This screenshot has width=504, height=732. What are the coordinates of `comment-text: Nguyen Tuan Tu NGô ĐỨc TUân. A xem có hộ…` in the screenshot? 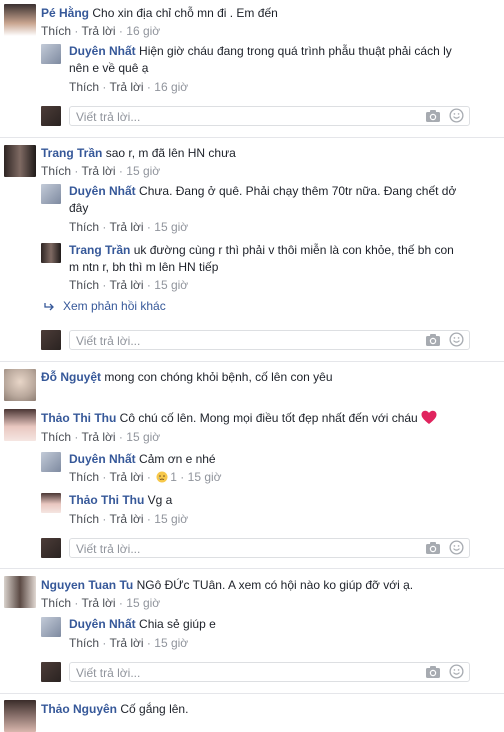 It's located at (227, 585).